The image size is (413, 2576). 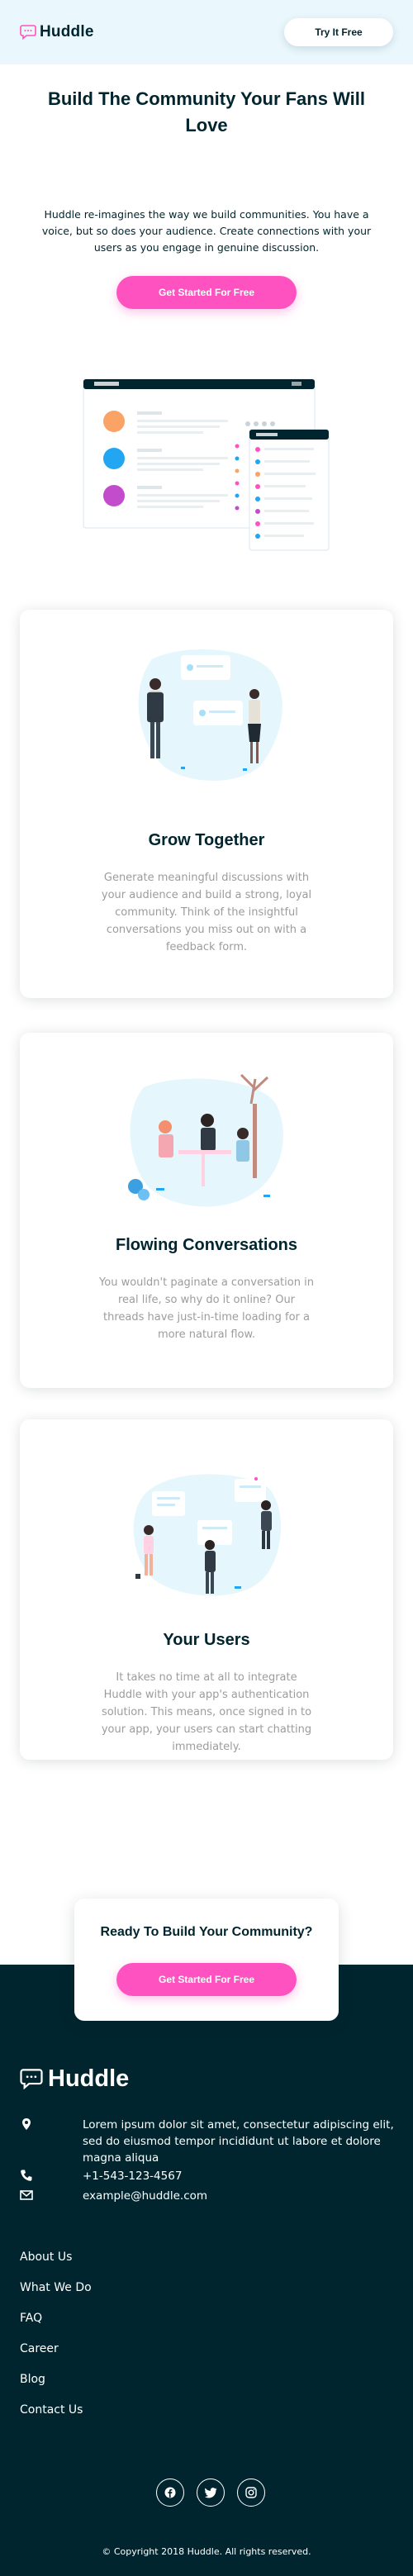 I want to click on hero-title: Build The Community Your Fans Will Love, so click(x=206, y=111).